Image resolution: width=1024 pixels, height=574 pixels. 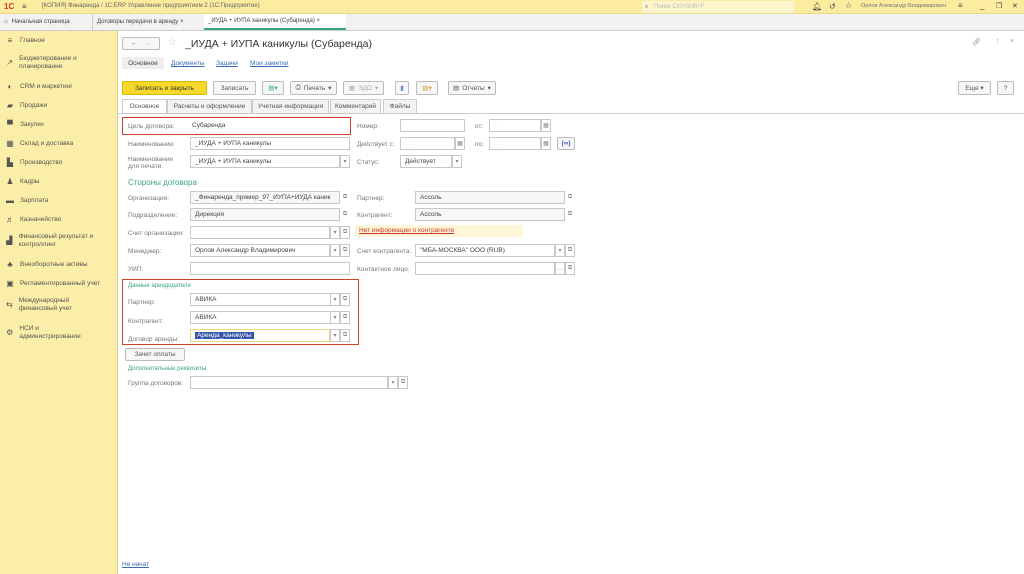 What do you see at coordinates (313, 88) in the screenshot?
I see `print-button: ⎙ Печать ▾` at bounding box center [313, 88].